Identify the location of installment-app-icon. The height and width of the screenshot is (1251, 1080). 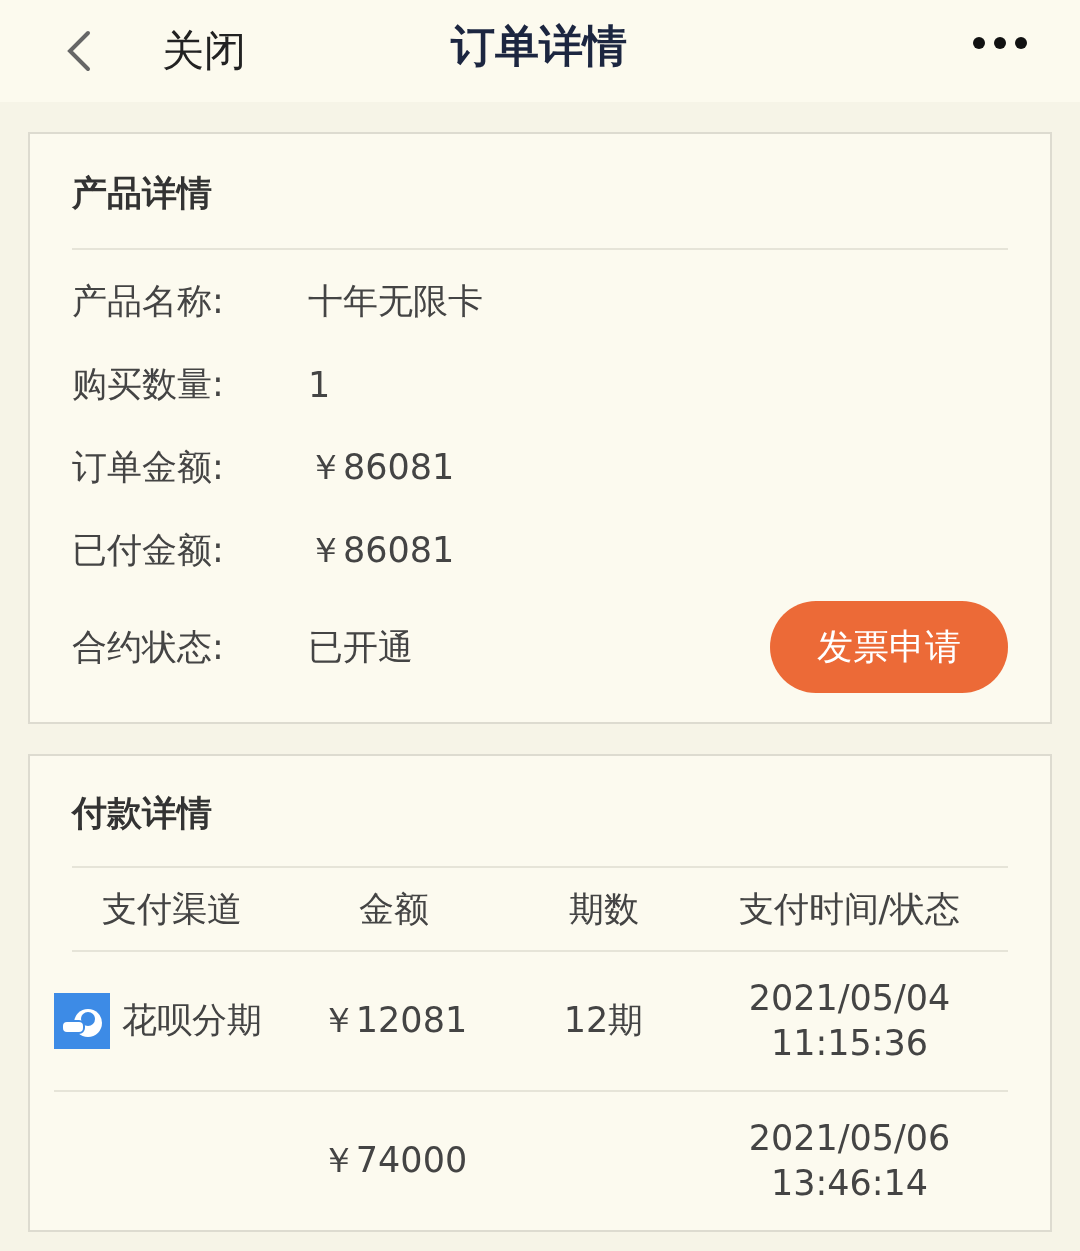
(82, 1021).